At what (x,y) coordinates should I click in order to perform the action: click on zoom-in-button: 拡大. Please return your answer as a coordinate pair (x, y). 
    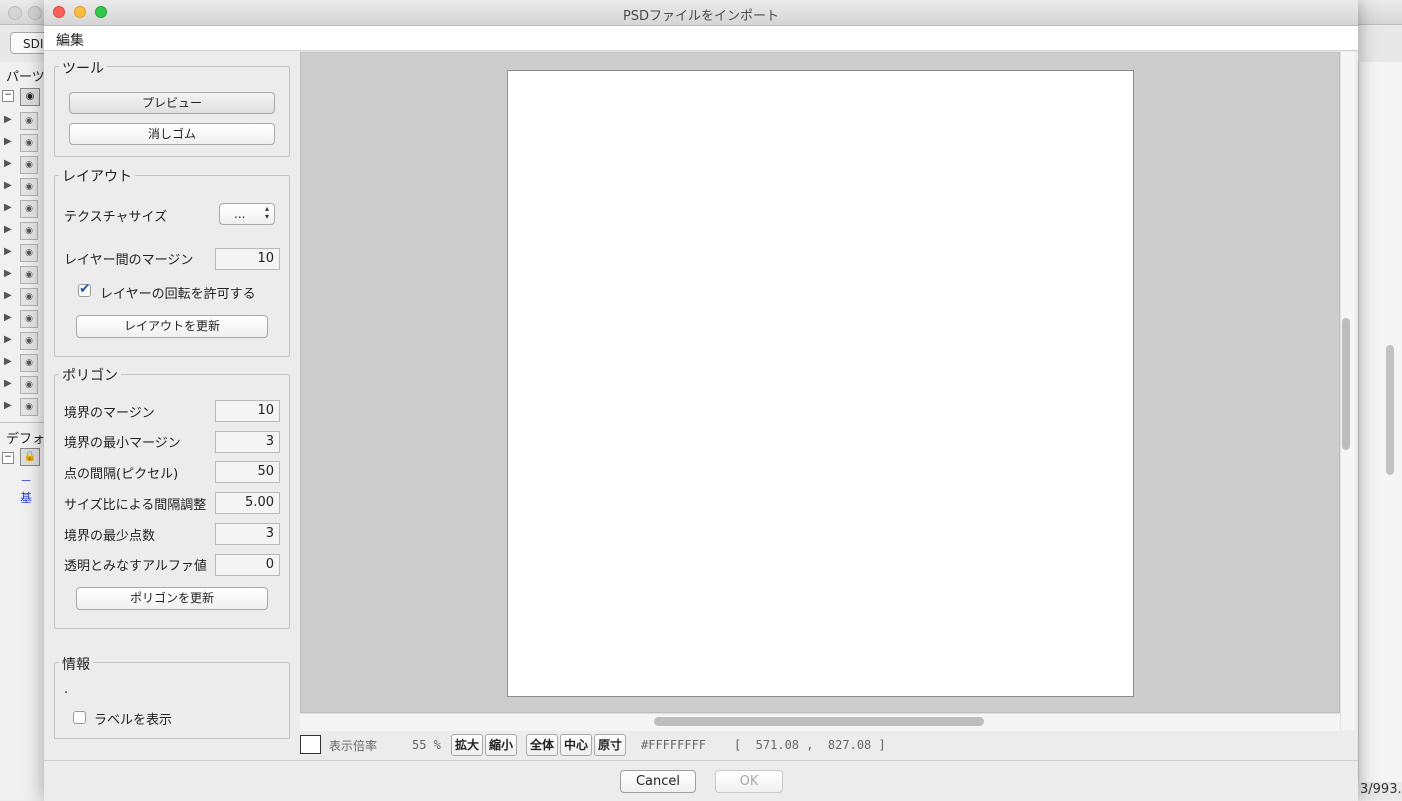
    Looking at the image, I should click on (467, 745).